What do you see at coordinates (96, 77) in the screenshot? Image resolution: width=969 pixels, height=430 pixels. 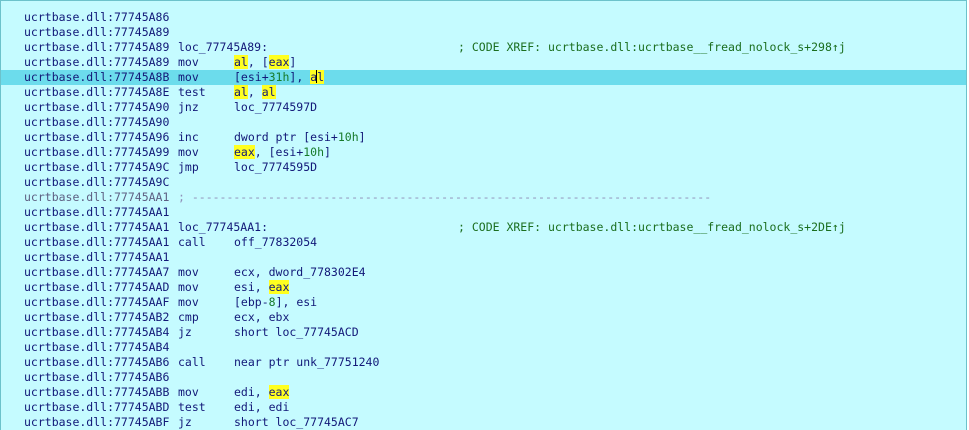 I see `line-address: ucrtbase.dll:77745A8B` at bounding box center [96, 77].